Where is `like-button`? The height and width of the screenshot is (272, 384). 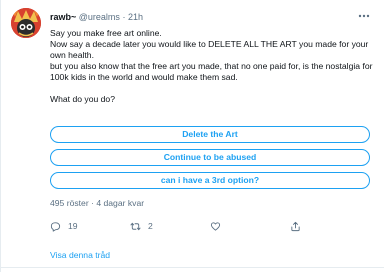
like-button is located at coordinates (219, 226).